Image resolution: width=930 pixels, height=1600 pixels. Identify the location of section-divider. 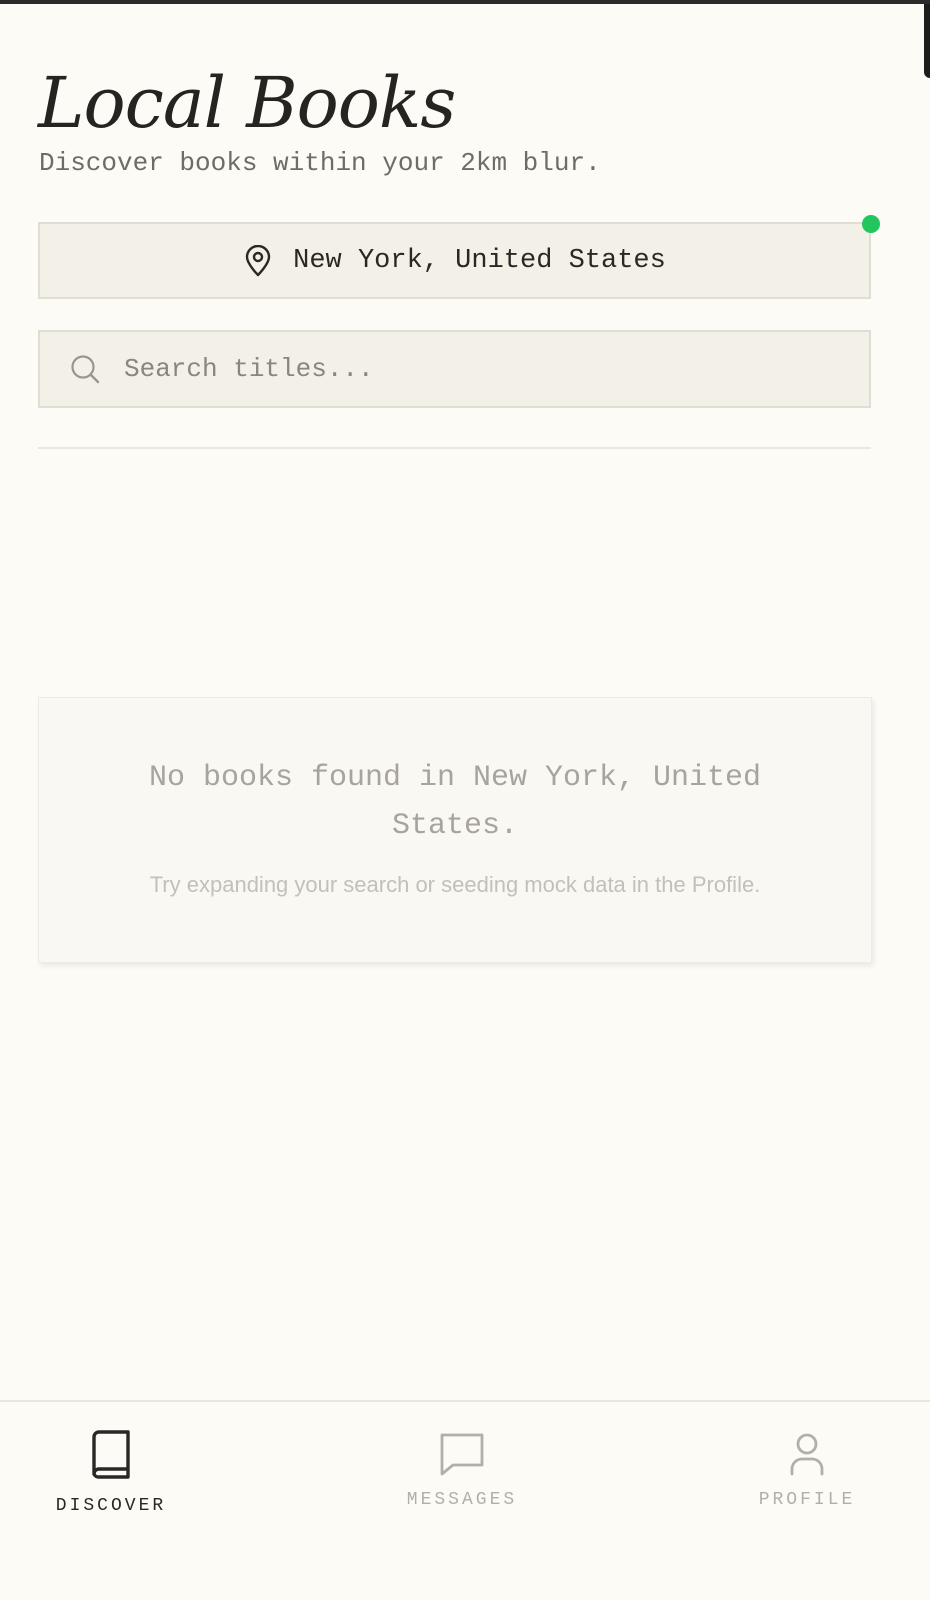
(454, 448).